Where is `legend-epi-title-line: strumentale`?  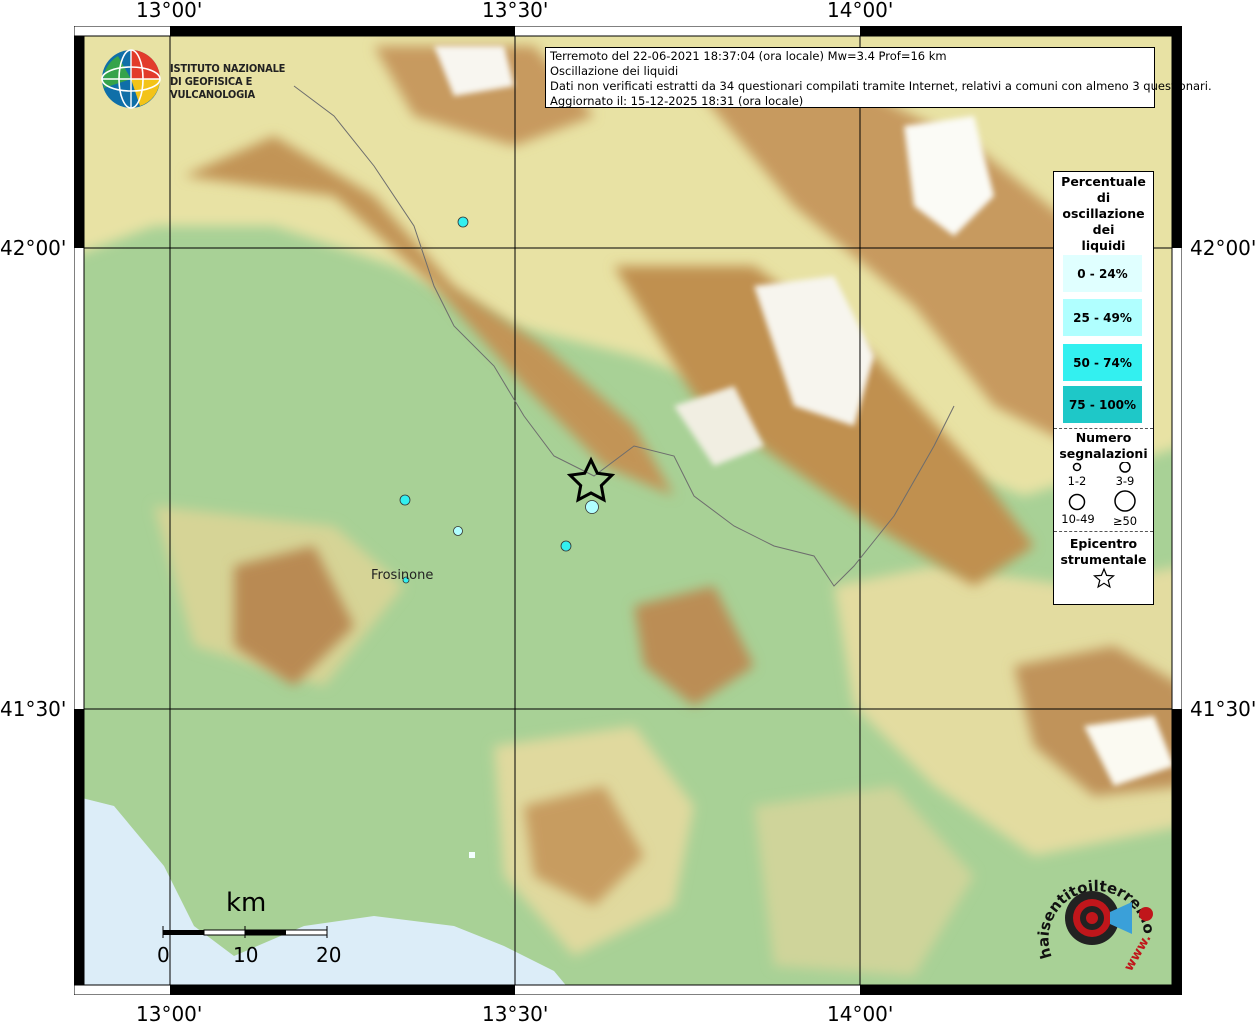
legend-epi-title-line: strumentale is located at coordinates (1103, 559).